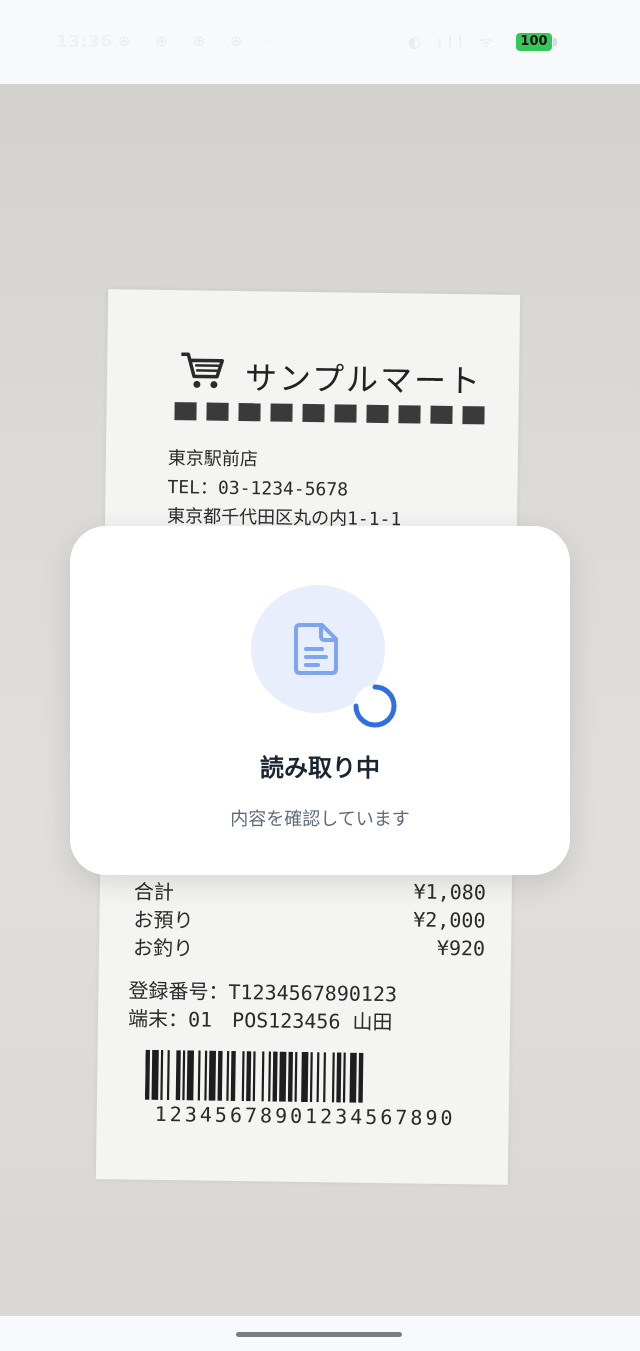  Describe the element at coordinates (461, 948) in the screenshot. I see `receipt-change-value: ¥920` at that location.